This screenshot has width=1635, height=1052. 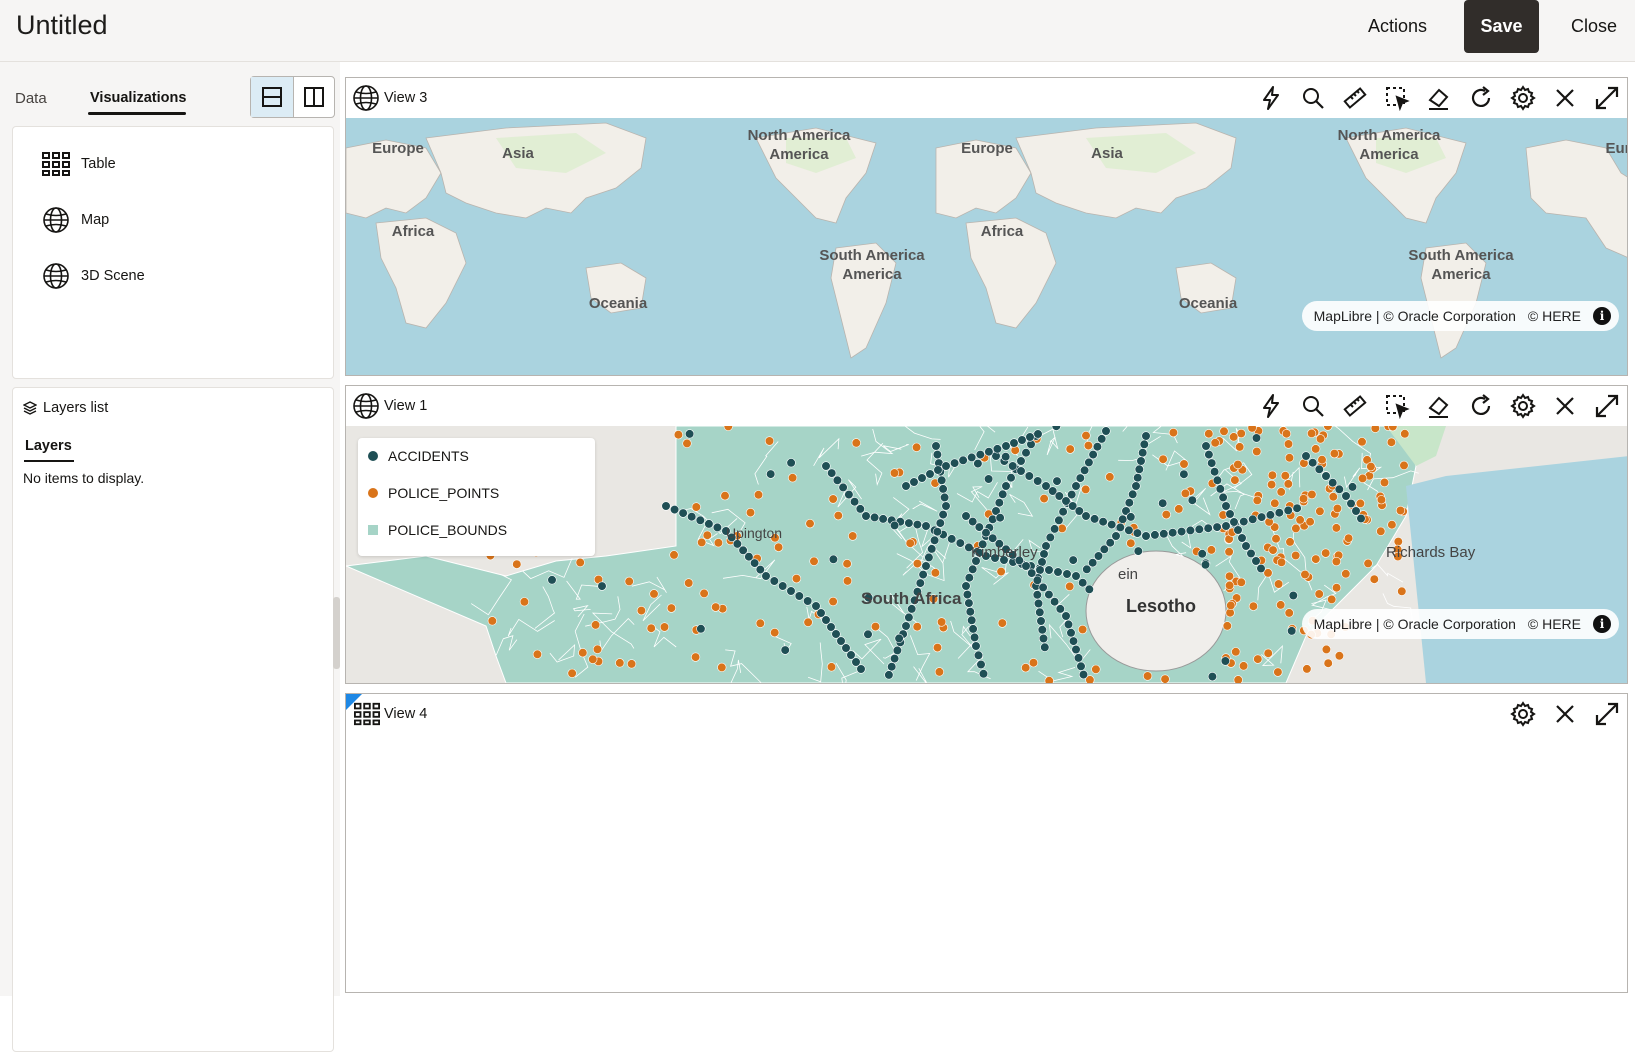 What do you see at coordinates (1415, 316) in the screenshot?
I see `attribution-text: MapLibre | © Oracle Corporation` at bounding box center [1415, 316].